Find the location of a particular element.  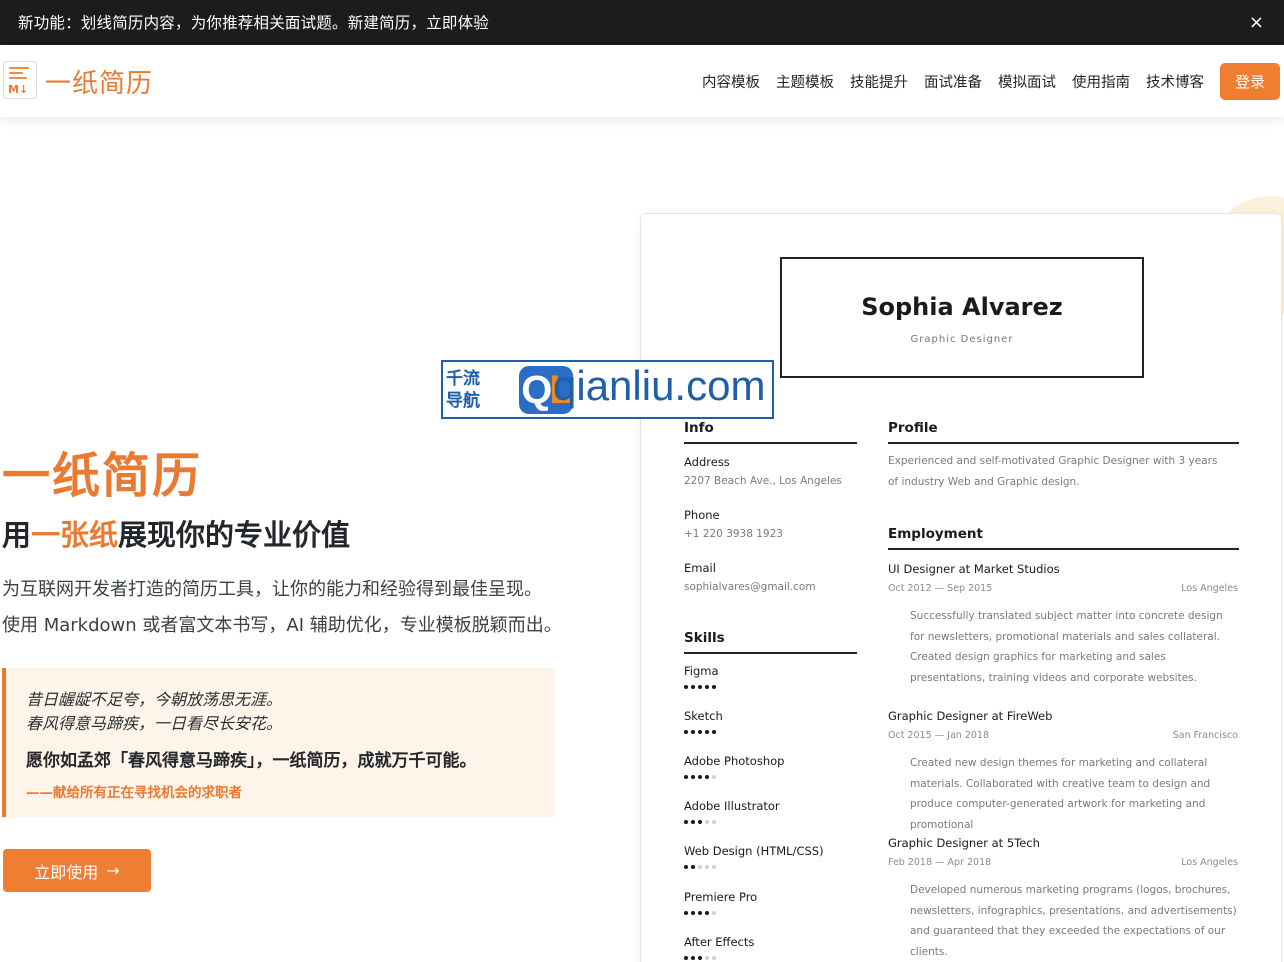

watermark-logo: 千流导航 QL qianliu.com is located at coordinates (607, 389).